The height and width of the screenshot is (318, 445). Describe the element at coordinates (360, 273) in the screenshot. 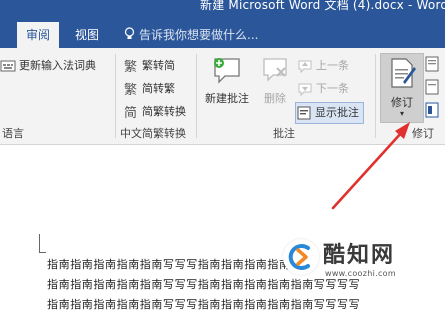

I see `watermark-url: www.coozhi.com` at that location.